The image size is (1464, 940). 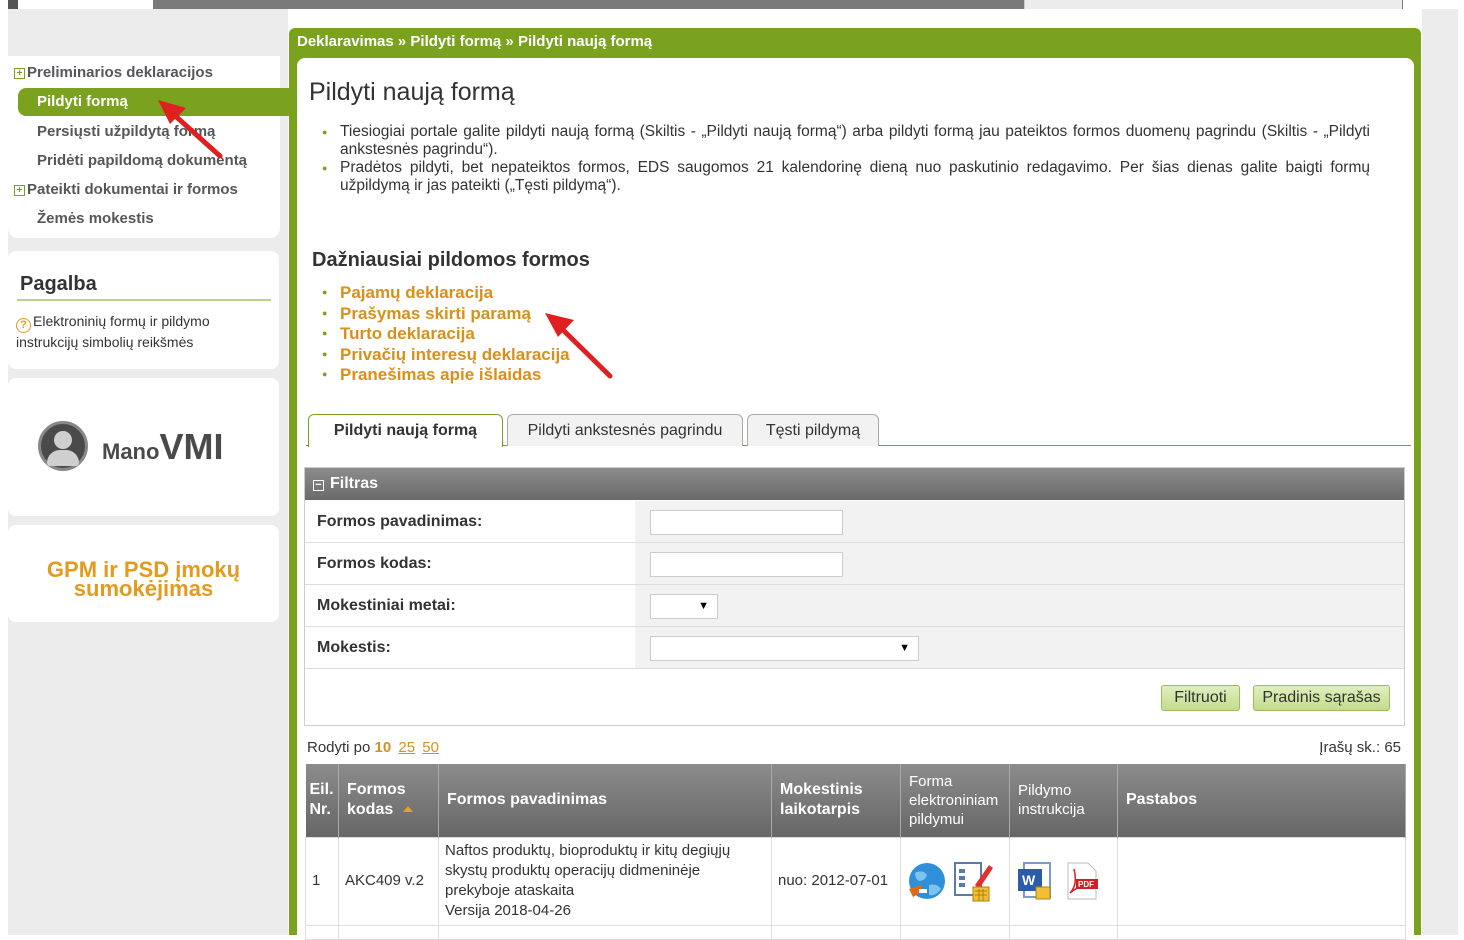 I want to click on frequent-forms-title: Dažniausiai pildomos formos, so click(x=451, y=260).